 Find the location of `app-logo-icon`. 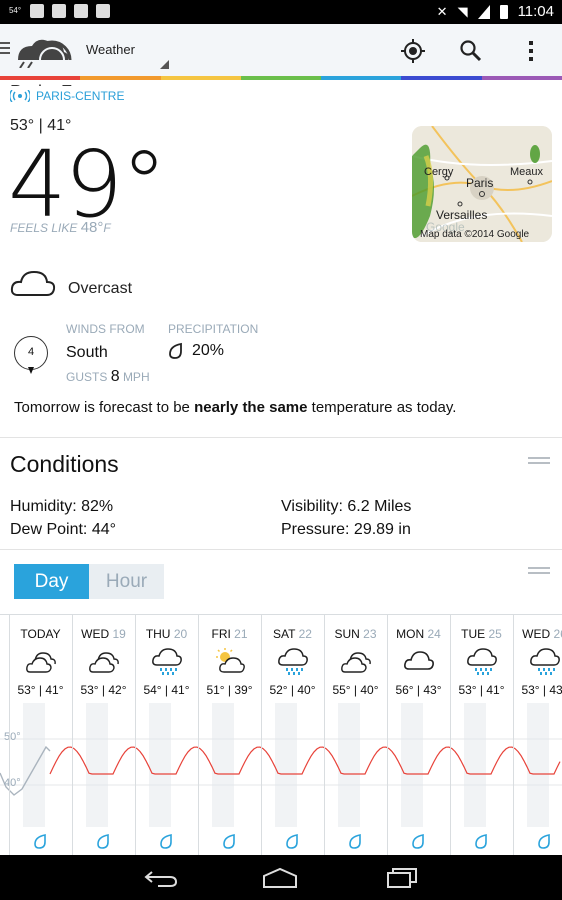

app-logo-icon is located at coordinates (41, 51).